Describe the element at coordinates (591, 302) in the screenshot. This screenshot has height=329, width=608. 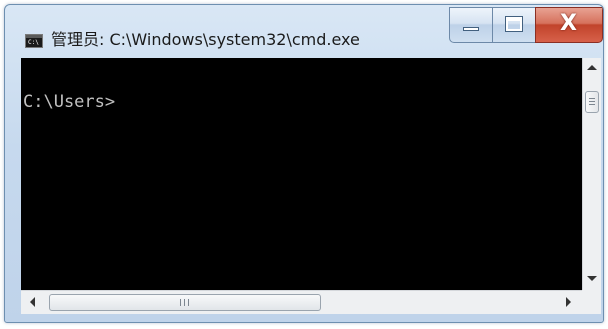
I see `resize-grip` at that location.